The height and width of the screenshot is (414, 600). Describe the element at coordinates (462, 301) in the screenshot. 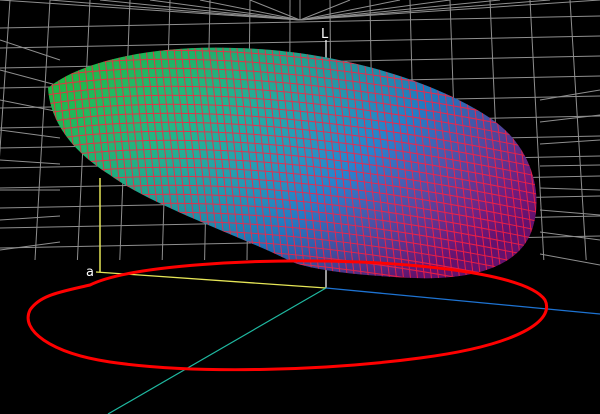

I see `b-axis-line` at that location.